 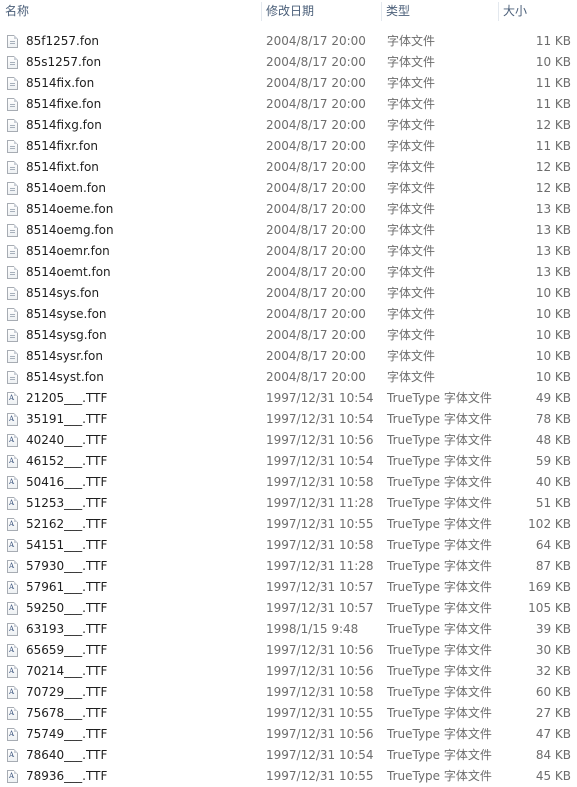 What do you see at coordinates (439, 12) in the screenshot?
I see `column-header-type: 类型` at bounding box center [439, 12].